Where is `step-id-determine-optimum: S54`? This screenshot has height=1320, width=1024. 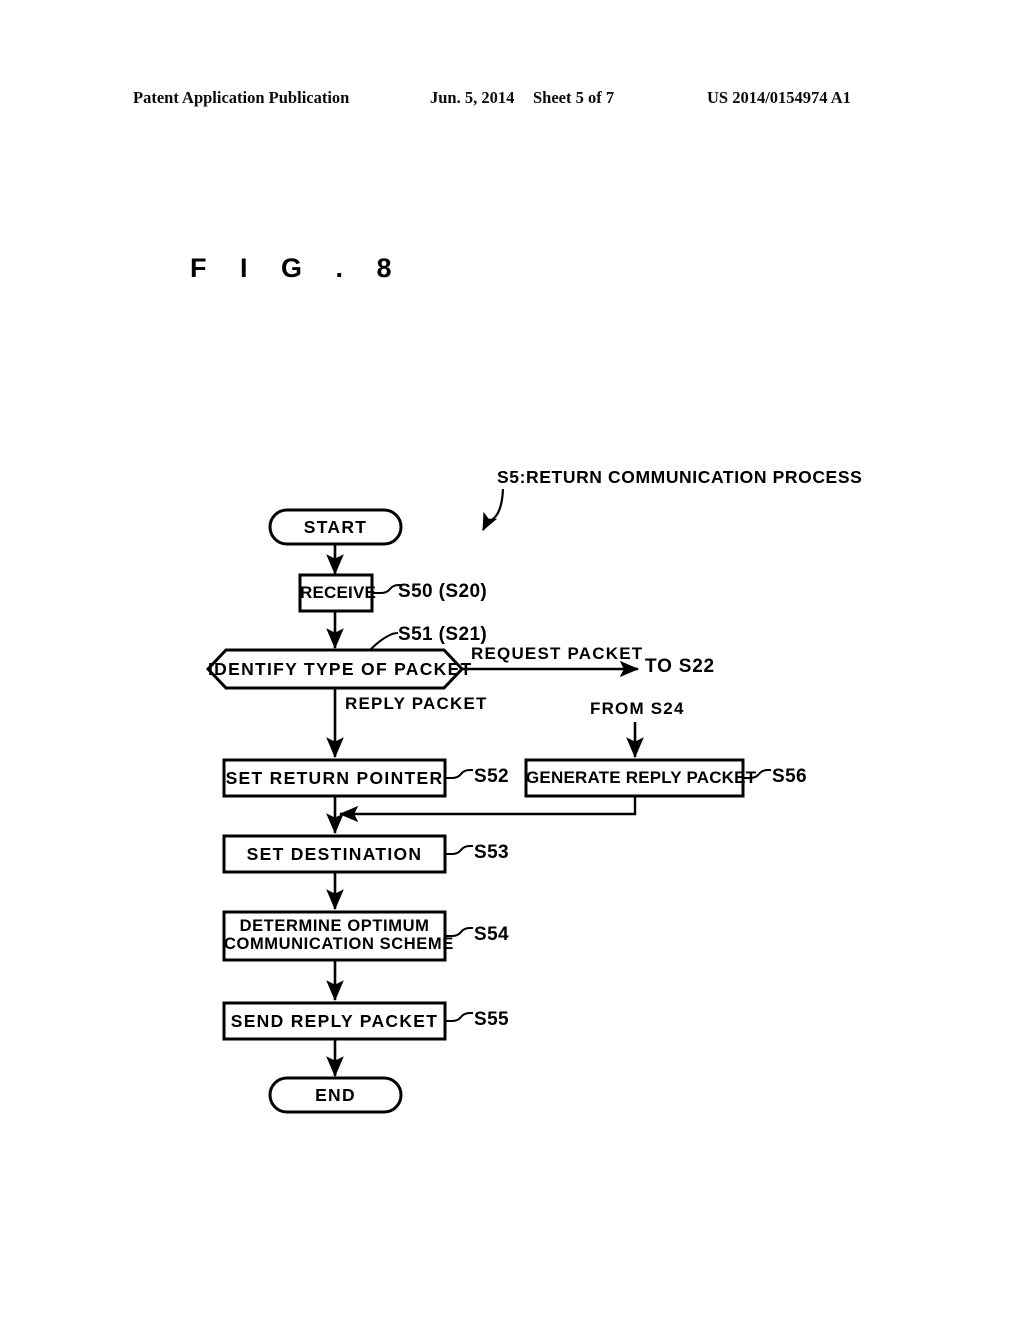 step-id-determine-optimum: S54 is located at coordinates (492, 934).